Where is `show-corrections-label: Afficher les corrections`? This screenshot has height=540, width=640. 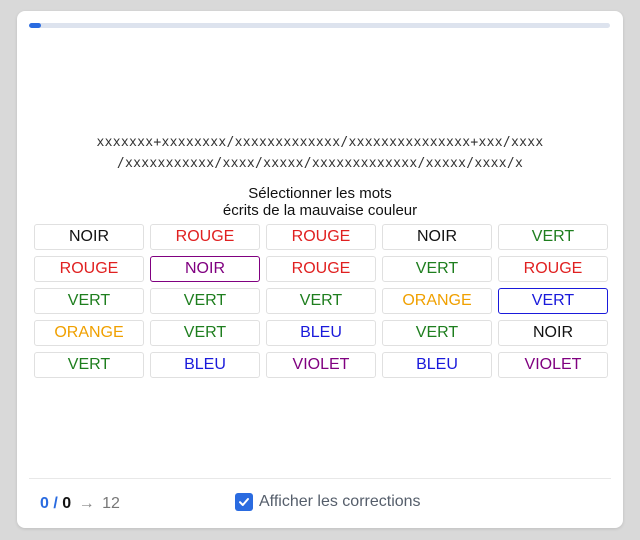 show-corrections-label: Afficher les corrections is located at coordinates (340, 501).